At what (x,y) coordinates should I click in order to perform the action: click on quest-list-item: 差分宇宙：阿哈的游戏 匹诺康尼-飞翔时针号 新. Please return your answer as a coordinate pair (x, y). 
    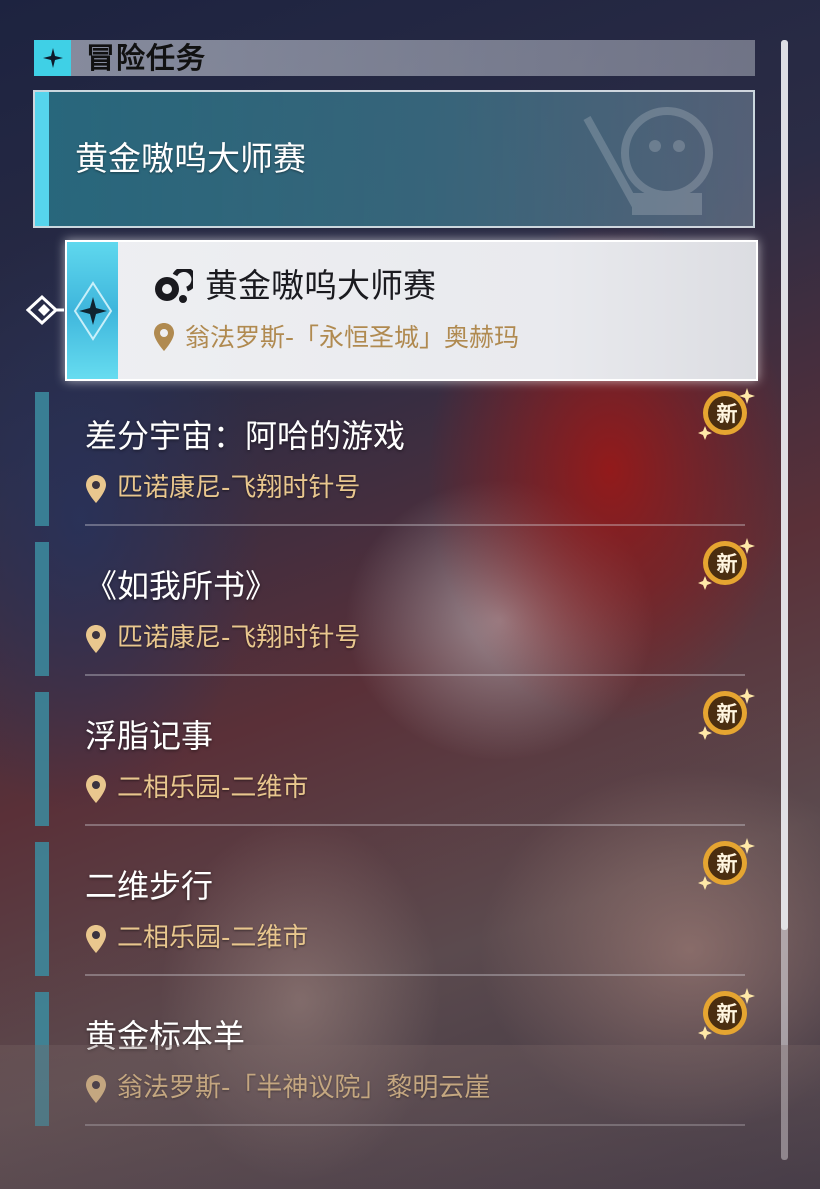
    Looking at the image, I should click on (395, 458).